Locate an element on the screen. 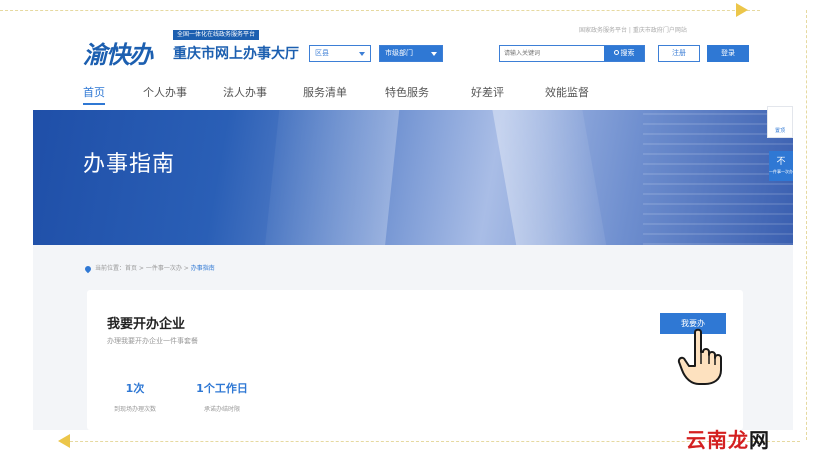 Image resolution: width=821 pixels, height=466 pixels. search-button: 搜索 is located at coordinates (624, 53).